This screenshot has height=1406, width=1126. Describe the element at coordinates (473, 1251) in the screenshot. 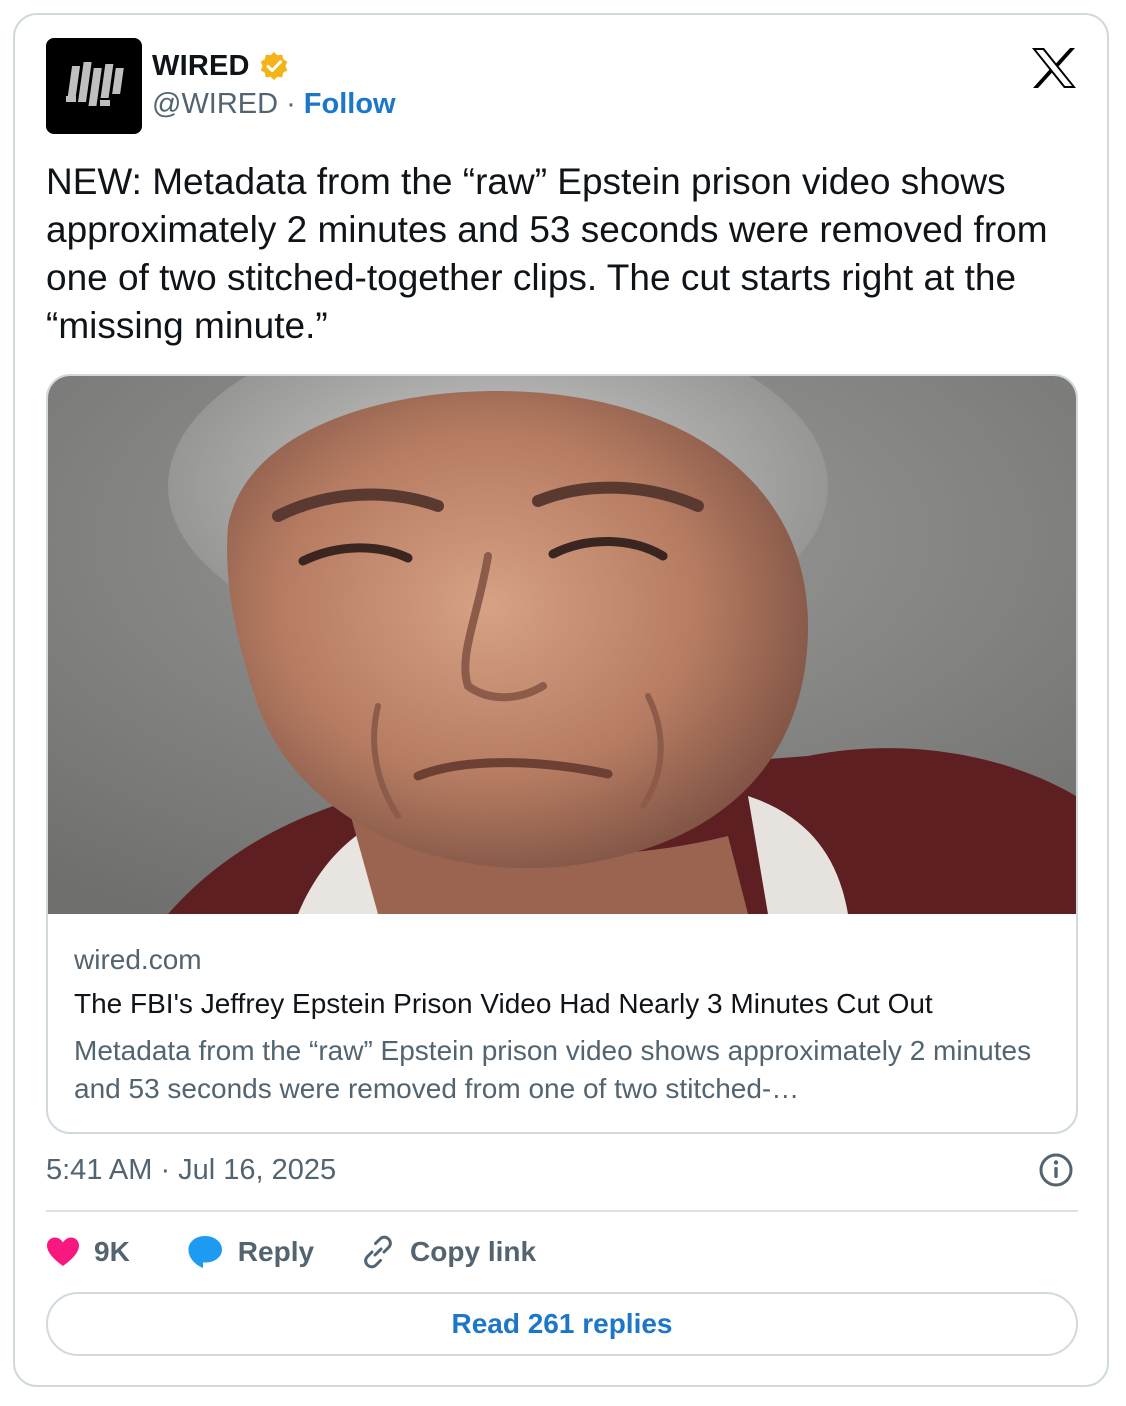

I see `copy-link-label: Copy link` at that location.